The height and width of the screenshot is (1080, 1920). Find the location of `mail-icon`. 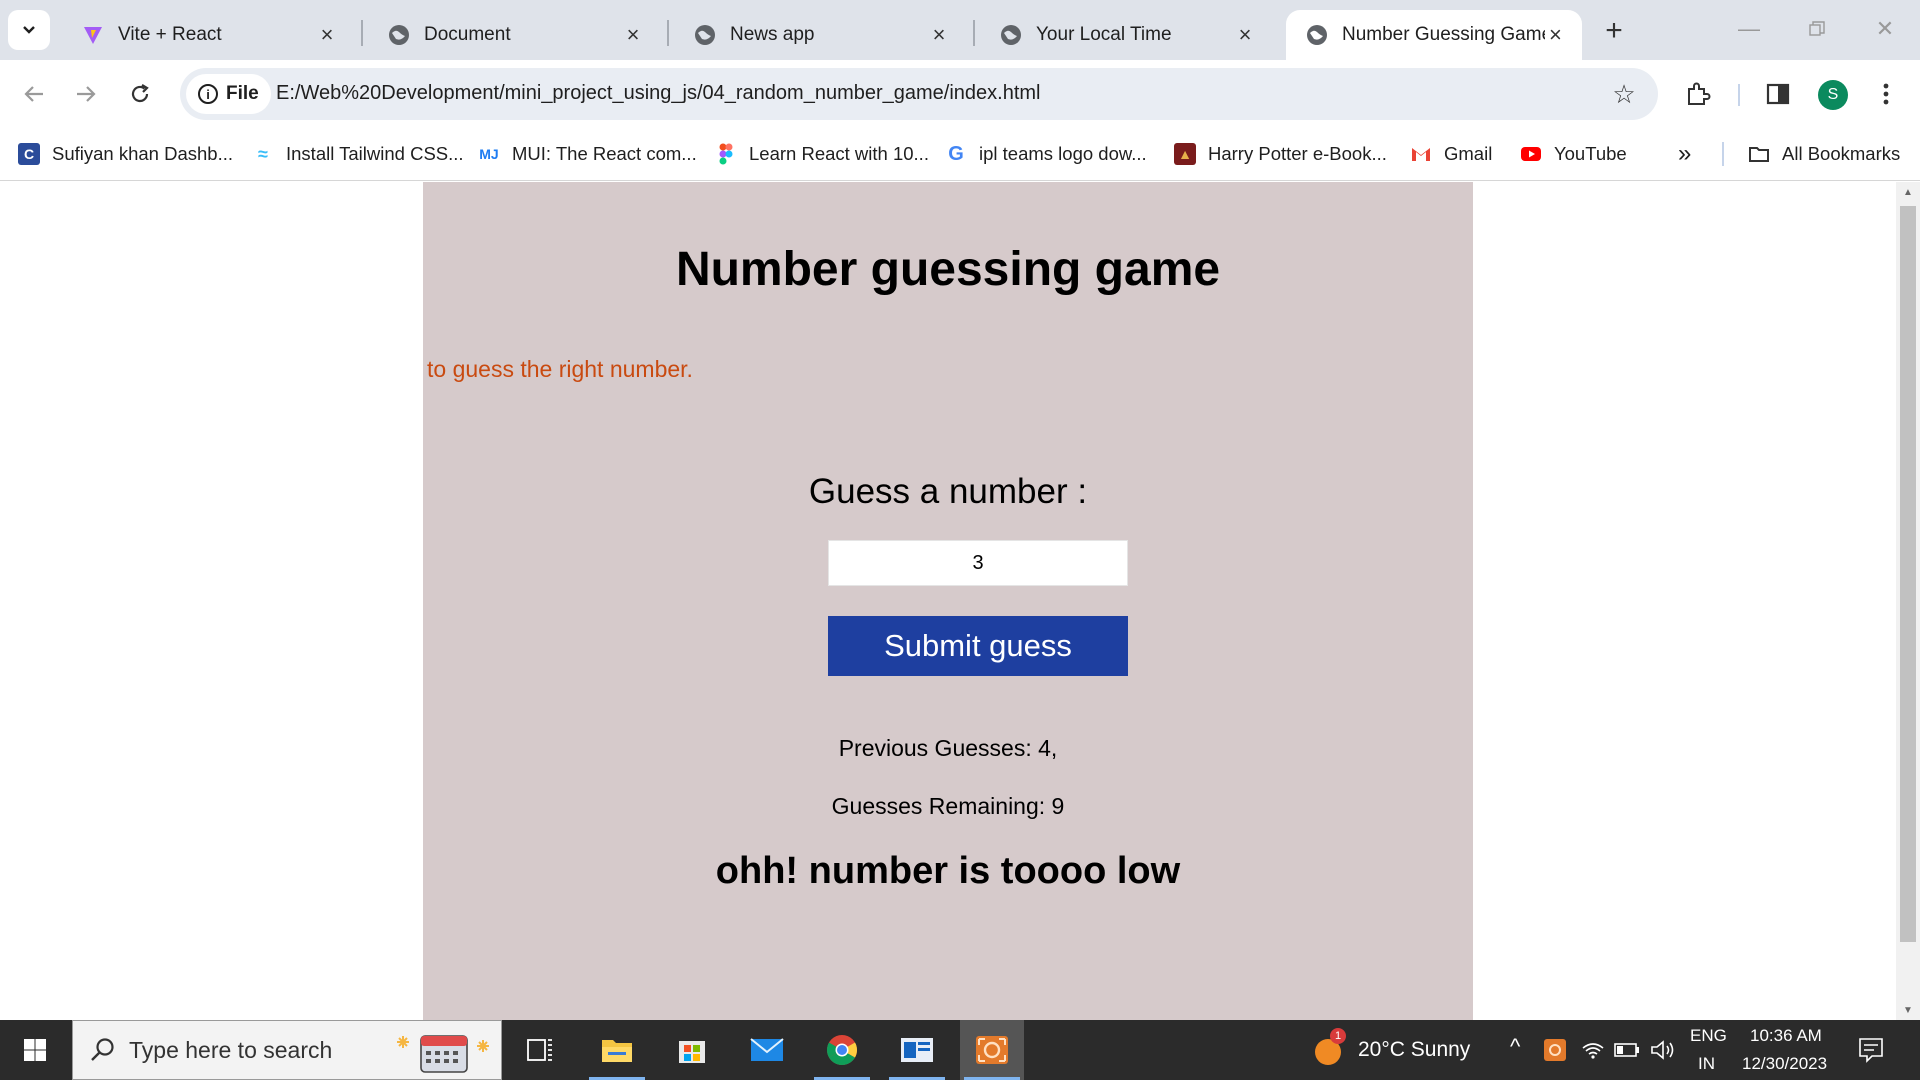

mail-icon is located at coordinates (767, 1050).